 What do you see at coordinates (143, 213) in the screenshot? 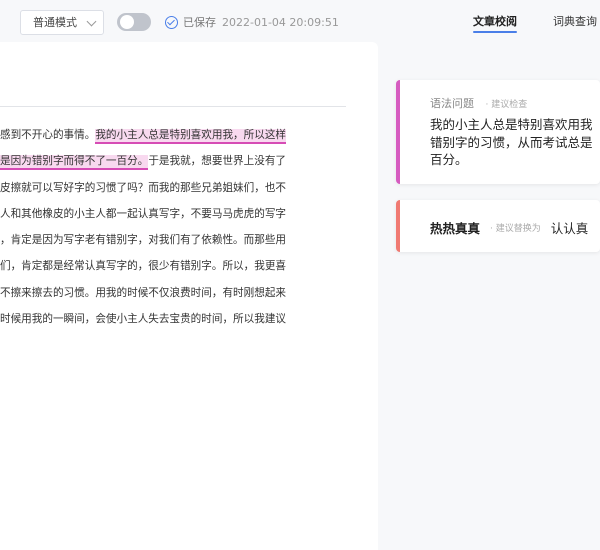
I see `text-line: 人和其他橡皮的小主人都一起认真写字，不要马马虎虎的写字` at bounding box center [143, 213].